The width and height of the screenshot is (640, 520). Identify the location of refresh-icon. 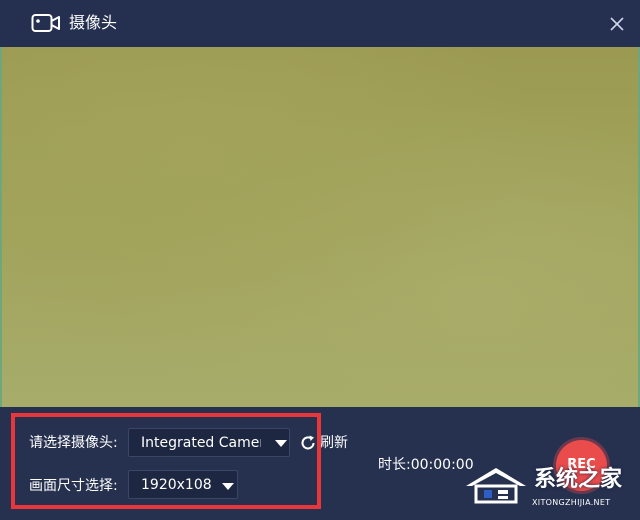
(308, 442).